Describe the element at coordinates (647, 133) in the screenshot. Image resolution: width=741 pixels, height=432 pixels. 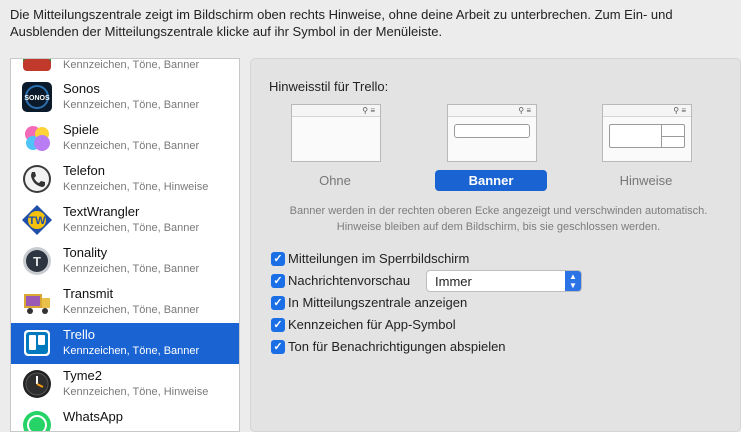
I see `alert-style-alerts-preview: ⚲ ≡` at that location.